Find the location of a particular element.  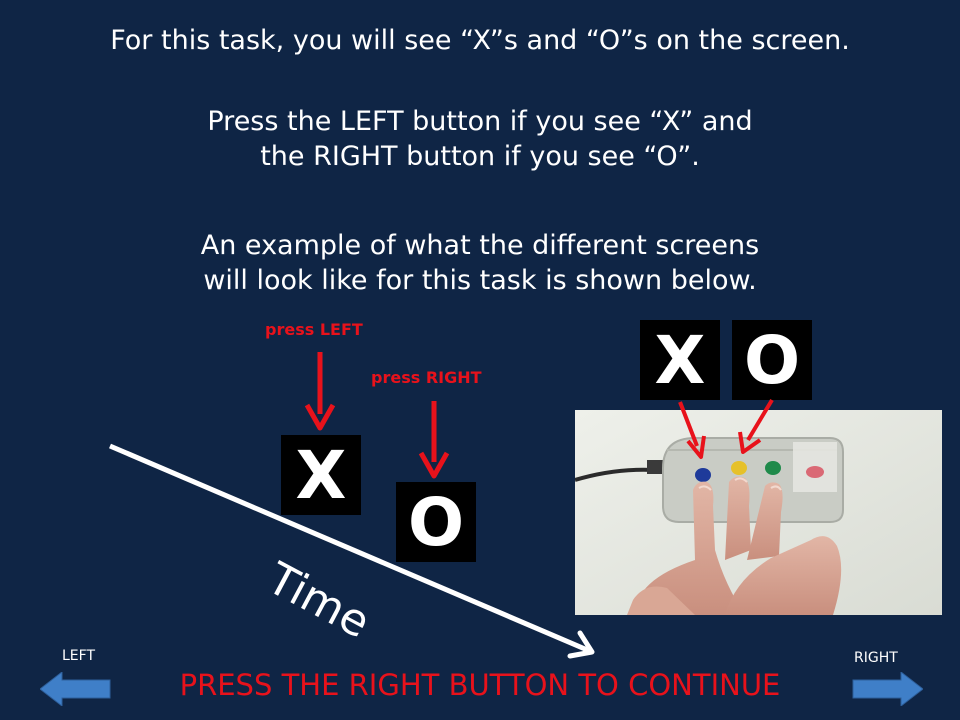

example-stimulus-x: X is located at coordinates (680, 360).